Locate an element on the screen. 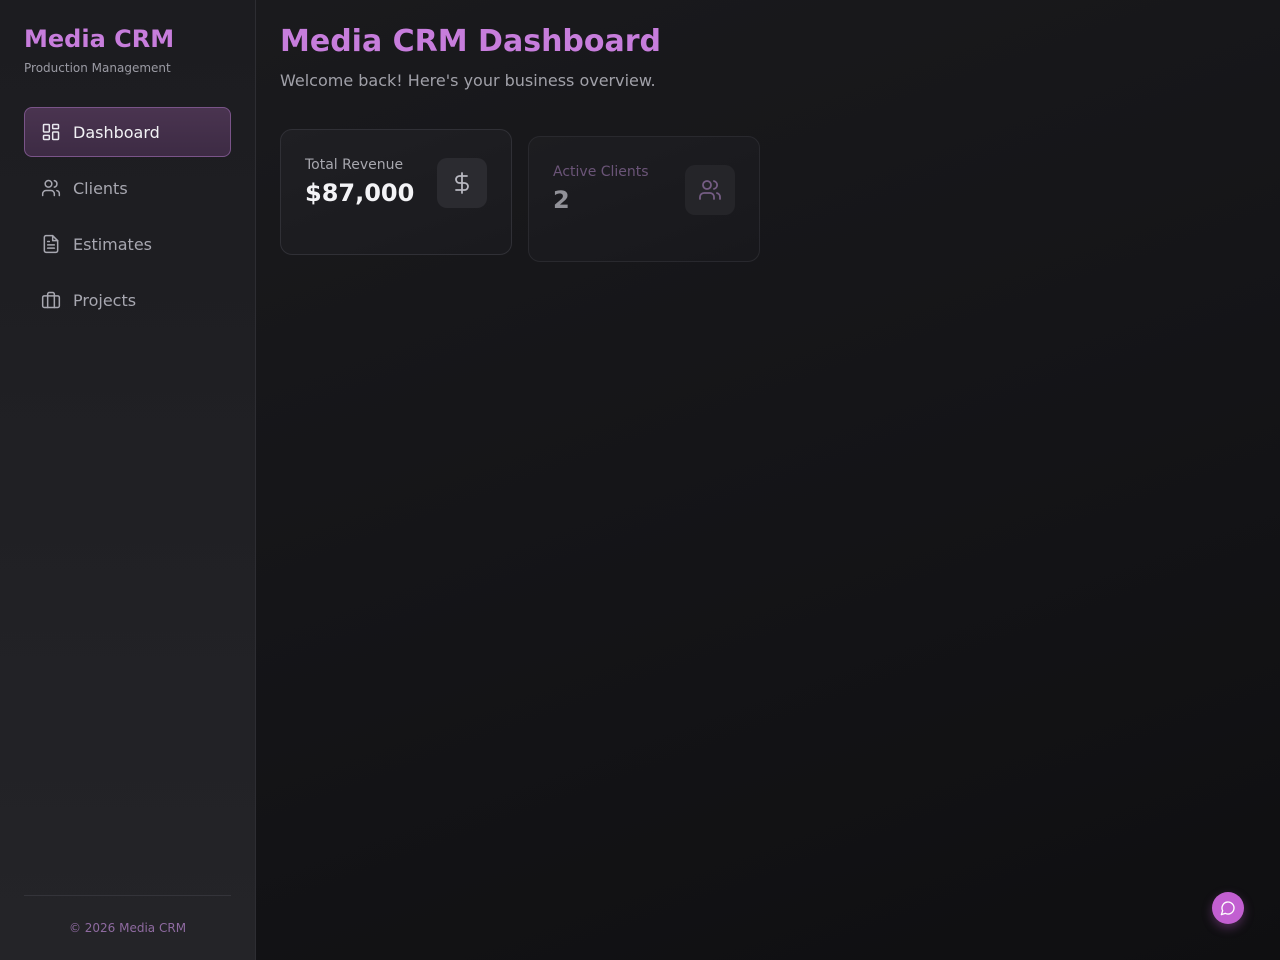 This screenshot has height=960, width=1280. sidebar-nav: Dashboard Clients Estimates Projects is located at coordinates (127, 216).